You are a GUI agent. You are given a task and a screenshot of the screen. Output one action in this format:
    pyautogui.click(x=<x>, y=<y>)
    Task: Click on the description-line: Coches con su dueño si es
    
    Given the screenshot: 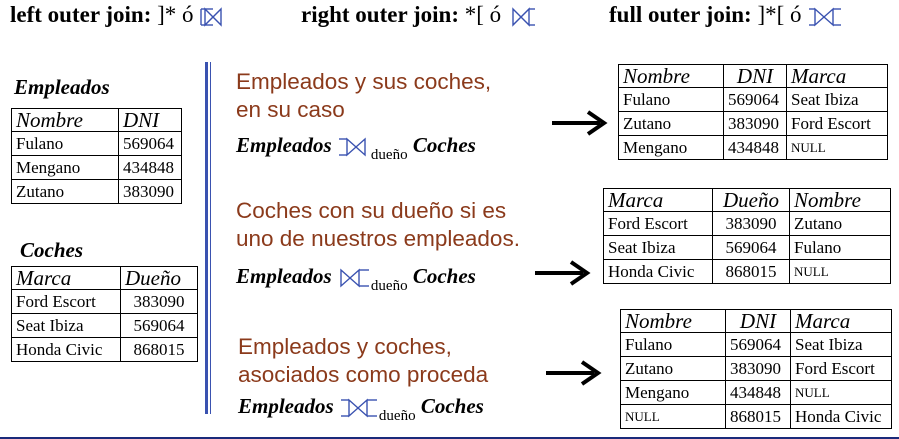 What is the action you would take?
    pyautogui.click(x=371, y=210)
    